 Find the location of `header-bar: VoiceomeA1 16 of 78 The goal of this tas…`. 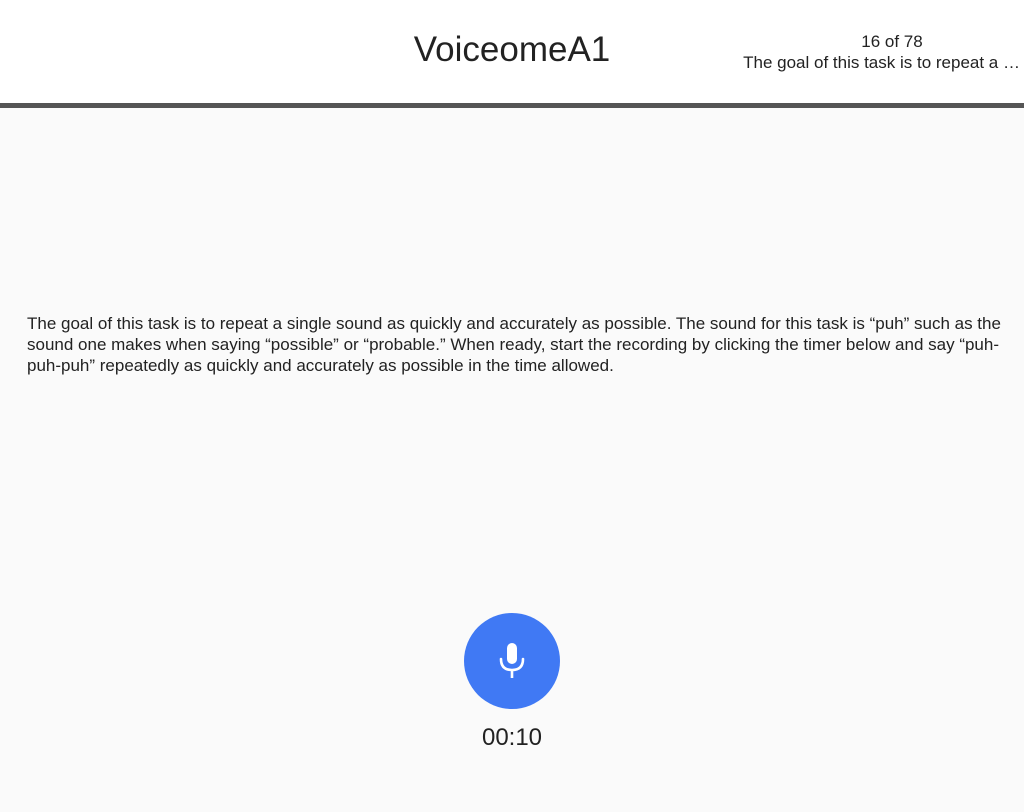

header-bar: VoiceomeA1 16 of 78 The goal of this tas… is located at coordinates (512, 54).